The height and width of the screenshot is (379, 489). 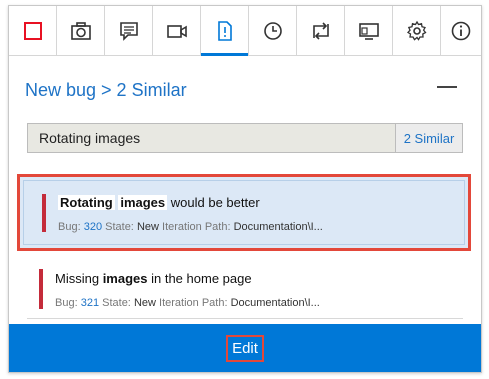 What do you see at coordinates (90, 303) in the screenshot?
I see `bug-id-link: 321` at bounding box center [90, 303].